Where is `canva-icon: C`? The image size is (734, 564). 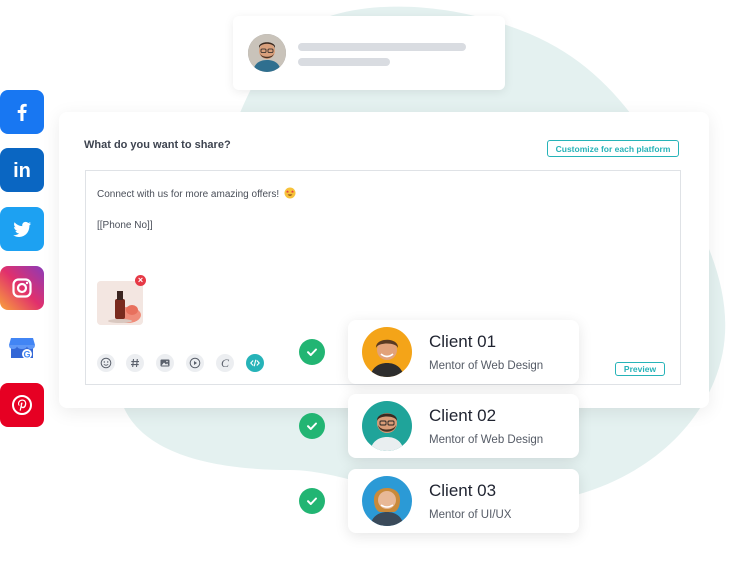 canva-icon: C is located at coordinates (225, 363).